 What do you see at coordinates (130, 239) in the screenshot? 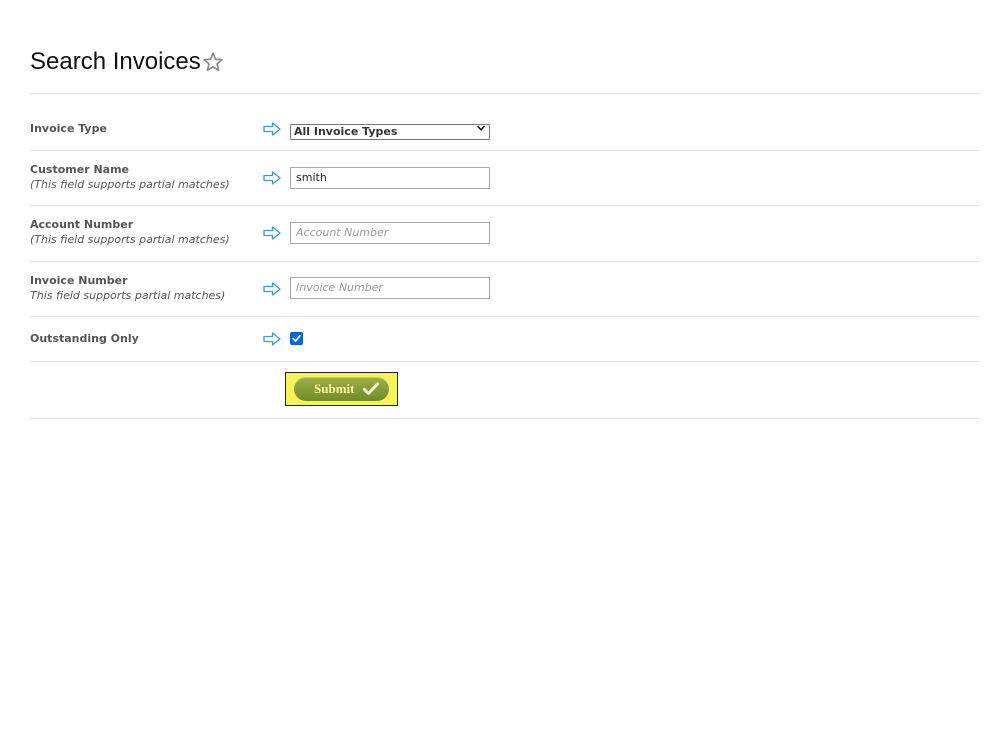
I see `account-number-hint: (This field supports partial matches)` at bounding box center [130, 239].